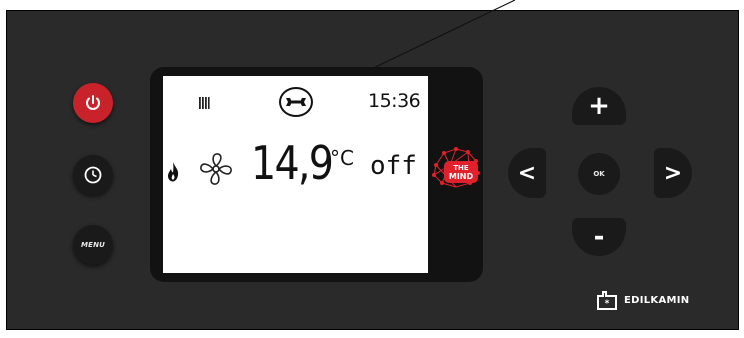 This screenshot has width=744, height=338. I want to click on ok-button: OK, so click(599, 174).